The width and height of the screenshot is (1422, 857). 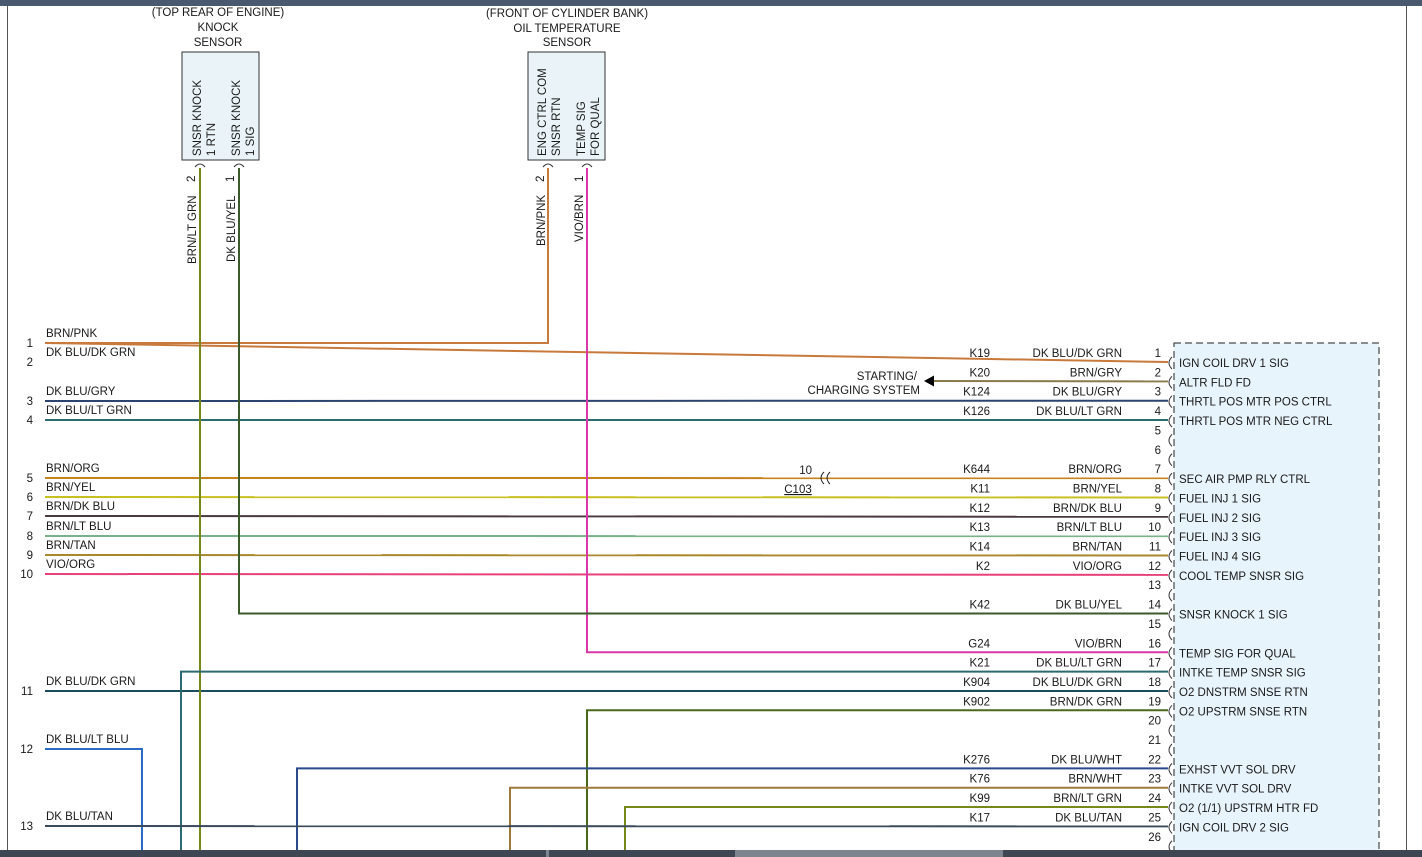 I want to click on left-wire-label: 2 DK BLU/DK GRN, so click(x=81, y=358).